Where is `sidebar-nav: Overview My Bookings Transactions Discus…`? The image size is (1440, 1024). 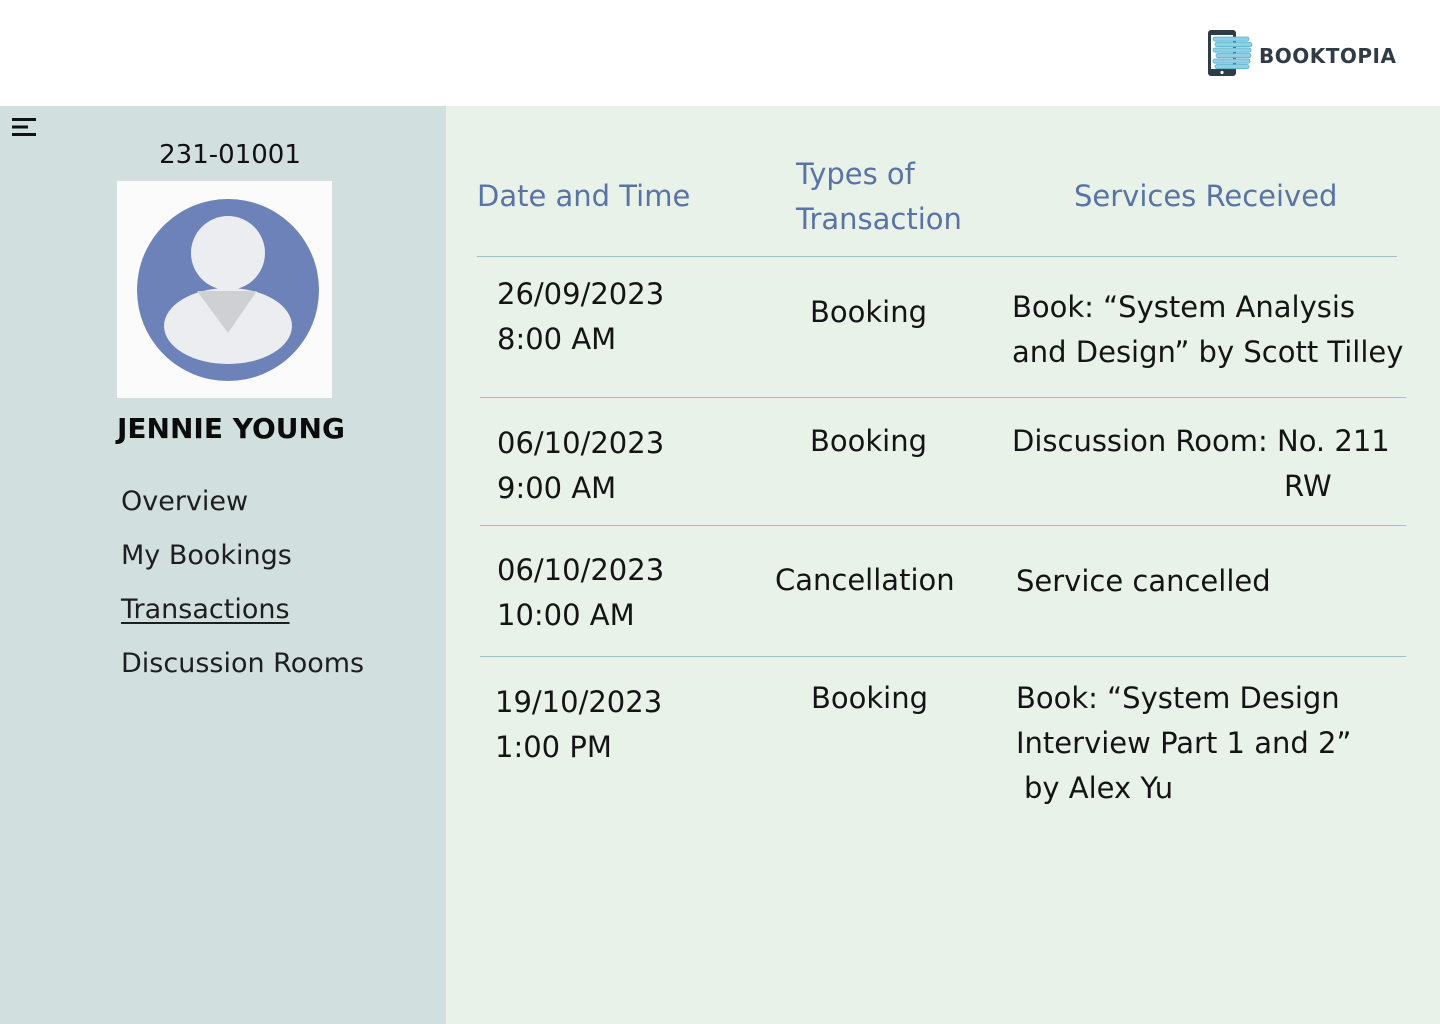
sidebar-nav: Overview My Bookings Transactions Discus… is located at coordinates (242, 594).